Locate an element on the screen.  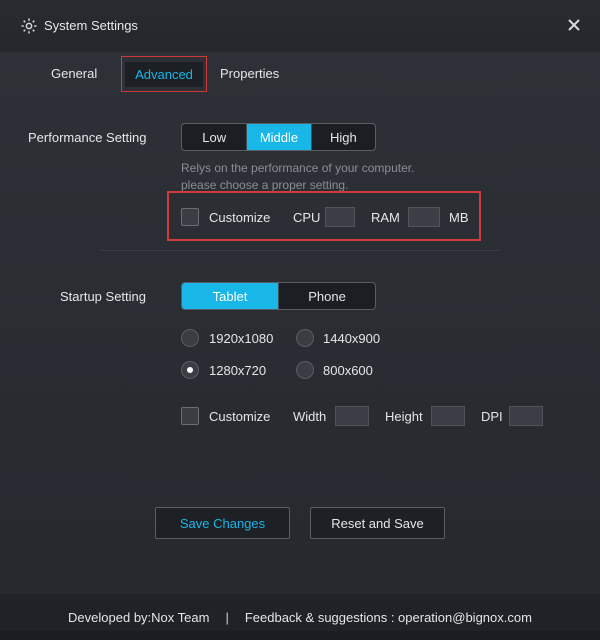
tab-general: General is located at coordinates (74, 73).